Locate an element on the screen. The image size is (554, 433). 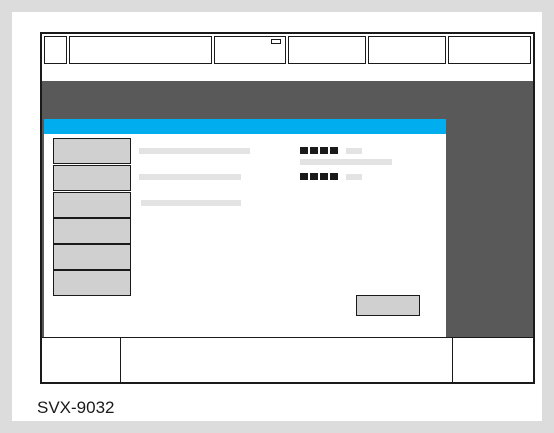
figure-caption: SVX-9032 is located at coordinates (76, 407).